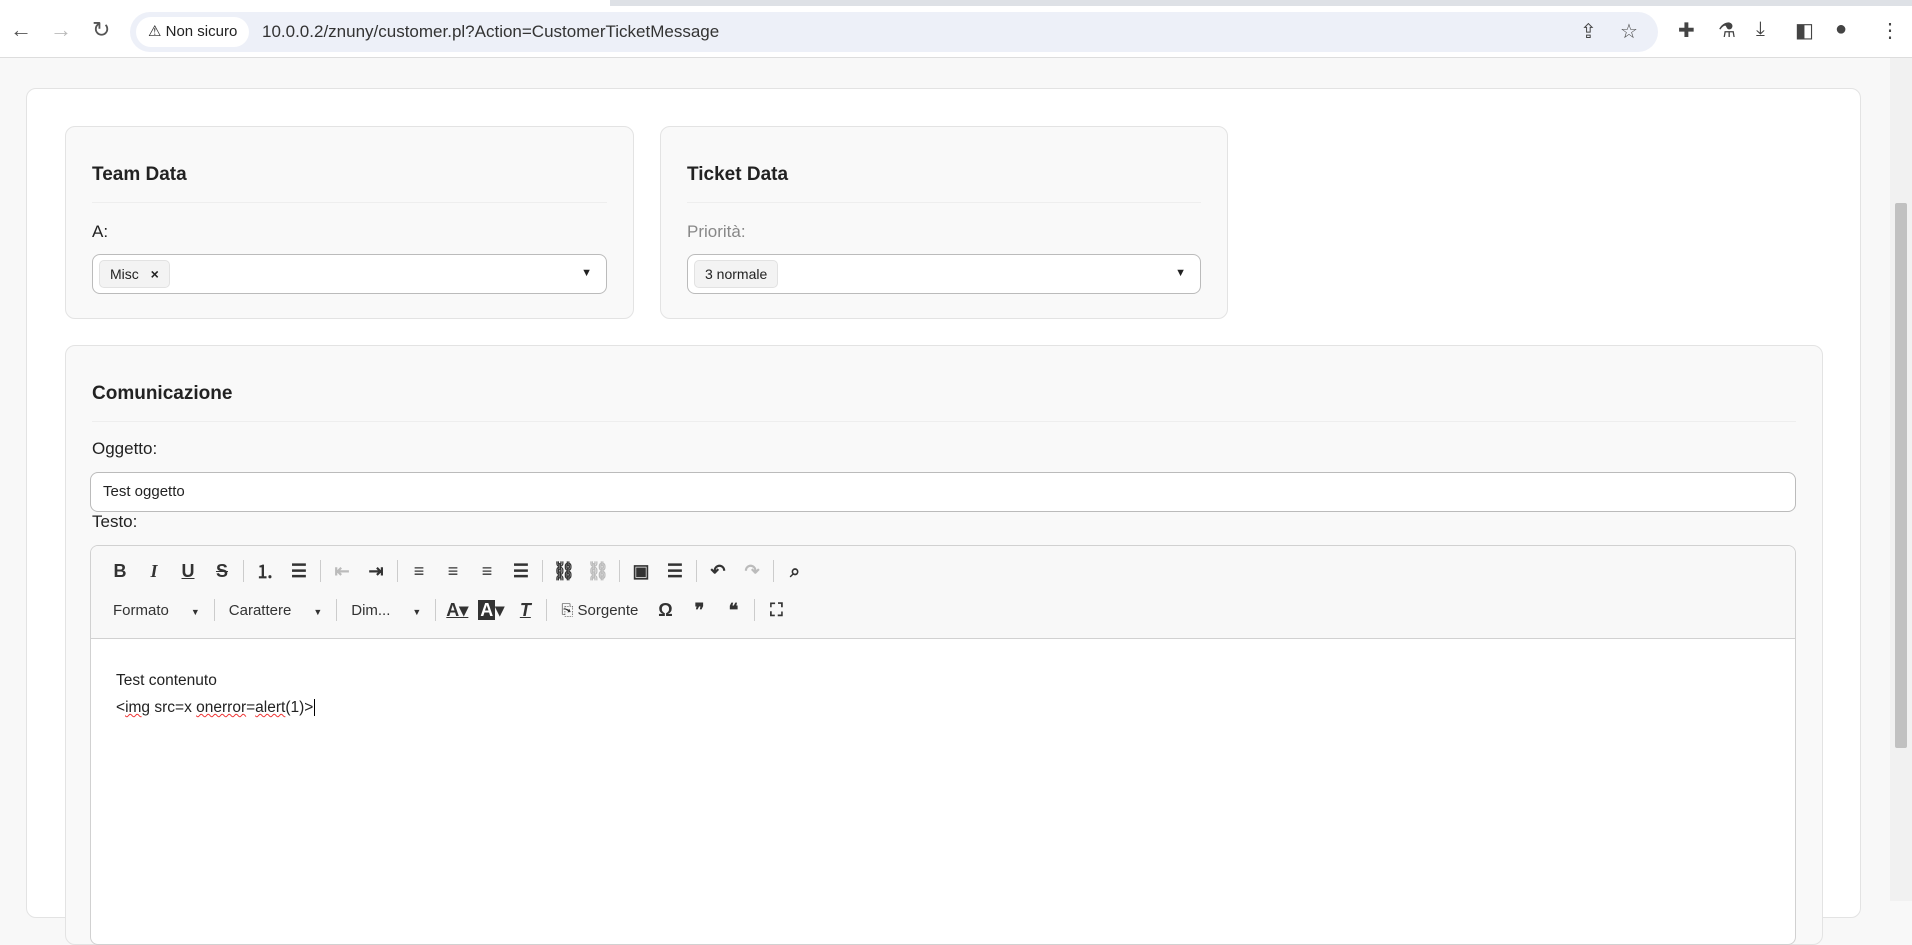 This screenshot has height=945, width=1912. Describe the element at coordinates (216, 707) in the screenshot. I see `content-line: <img src=x onerror=alert(1)>` at that location.